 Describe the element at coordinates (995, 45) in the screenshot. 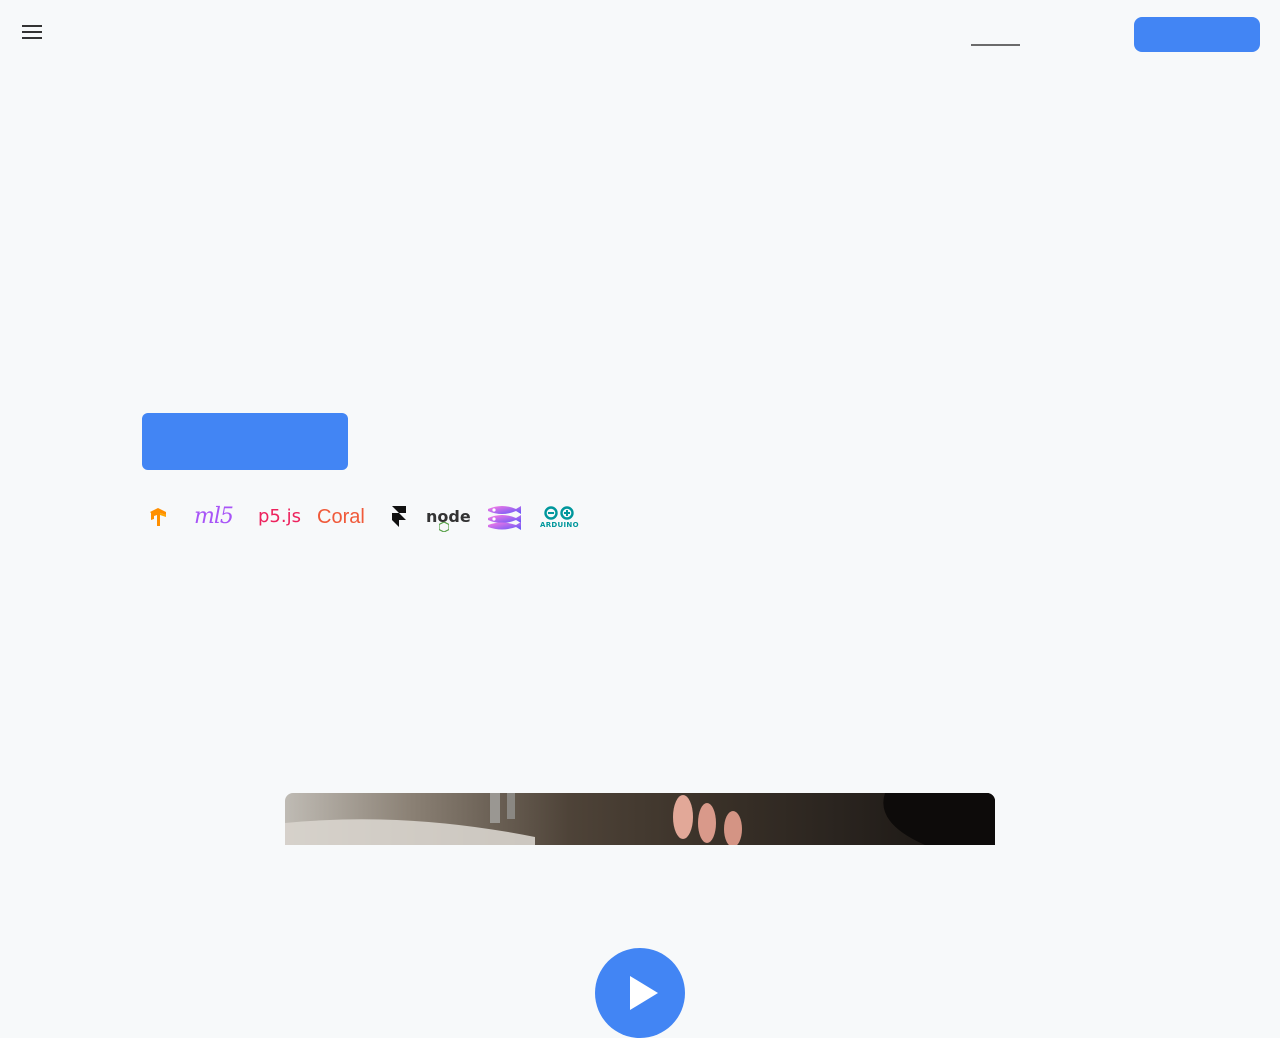

I see `nav-active-indicator` at that location.